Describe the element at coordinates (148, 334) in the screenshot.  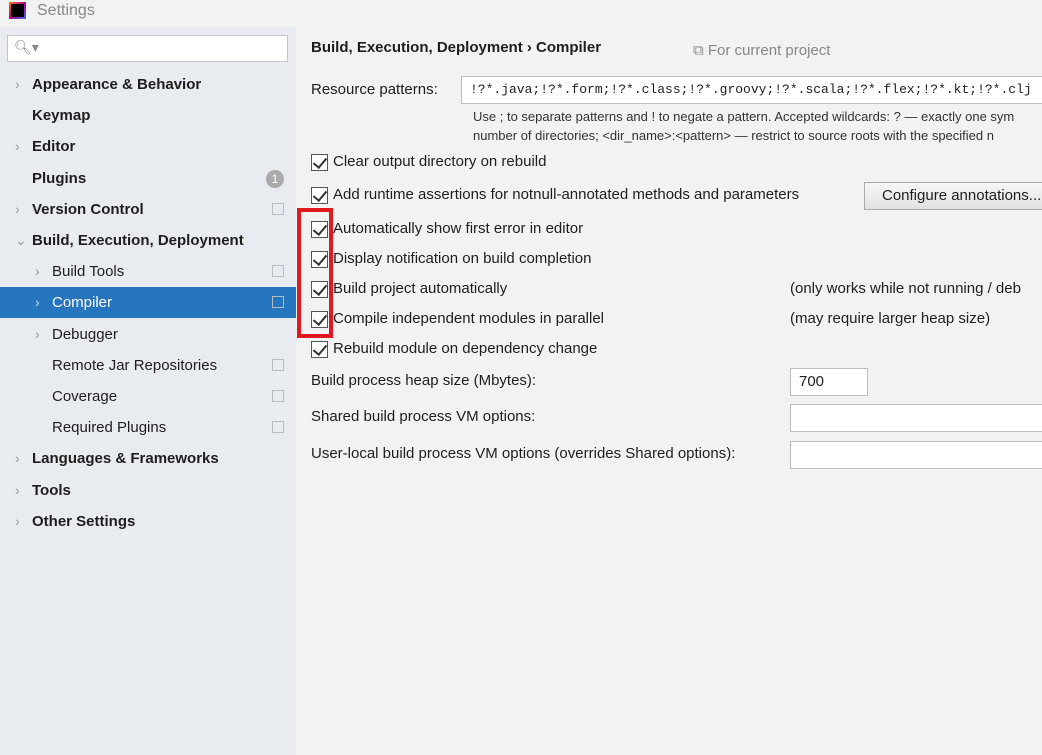
I see `sidebar-item: › Debugger` at that location.